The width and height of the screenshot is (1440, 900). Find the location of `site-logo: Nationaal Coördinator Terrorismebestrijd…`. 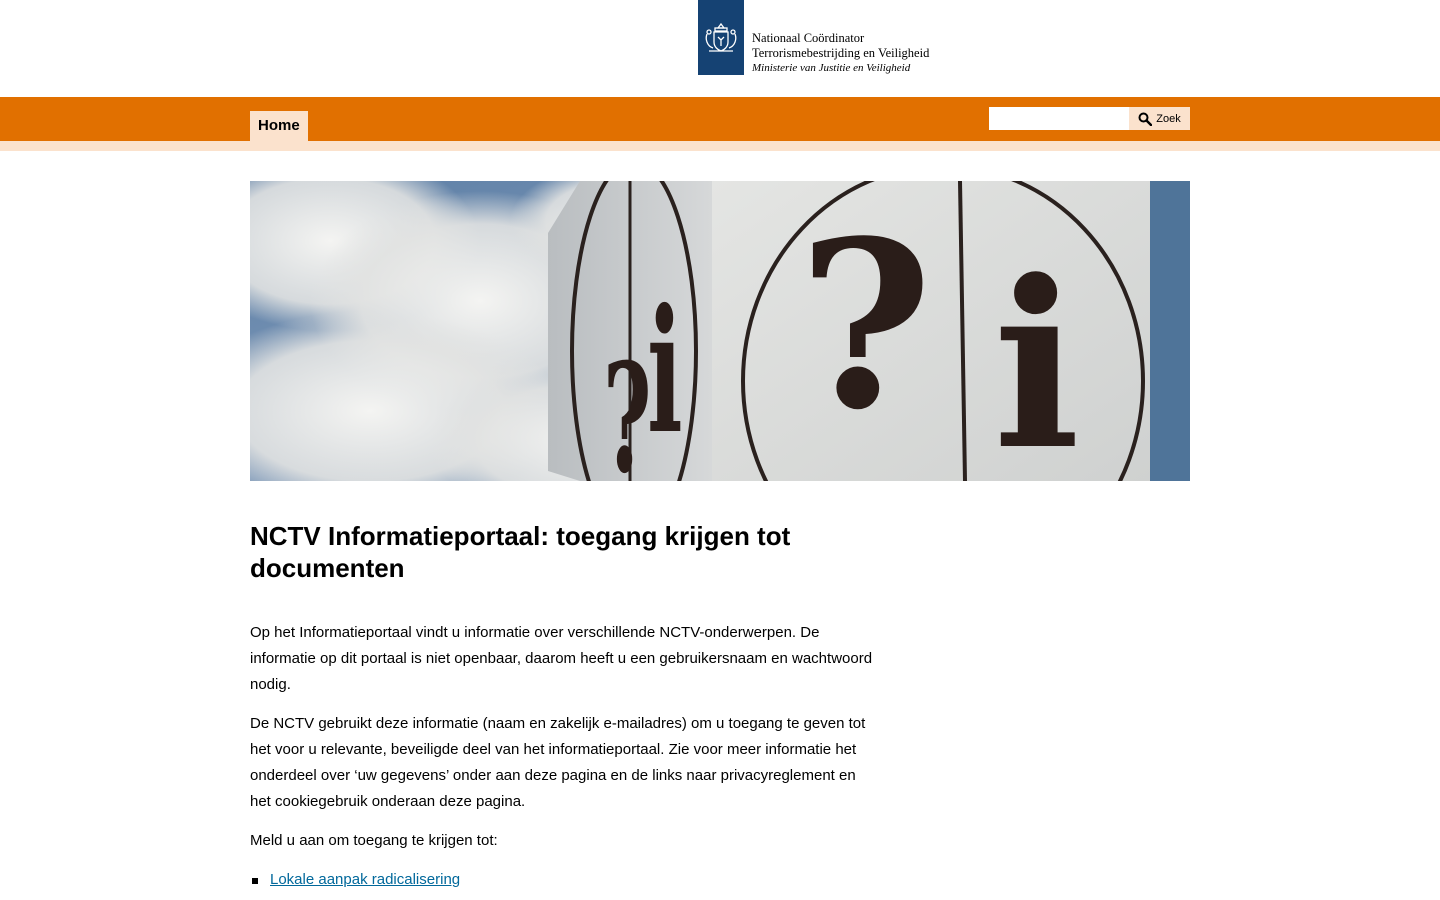

site-logo: Nationaal Coördinator Terrorismebestrijd… is located at coordinates (813, 37).